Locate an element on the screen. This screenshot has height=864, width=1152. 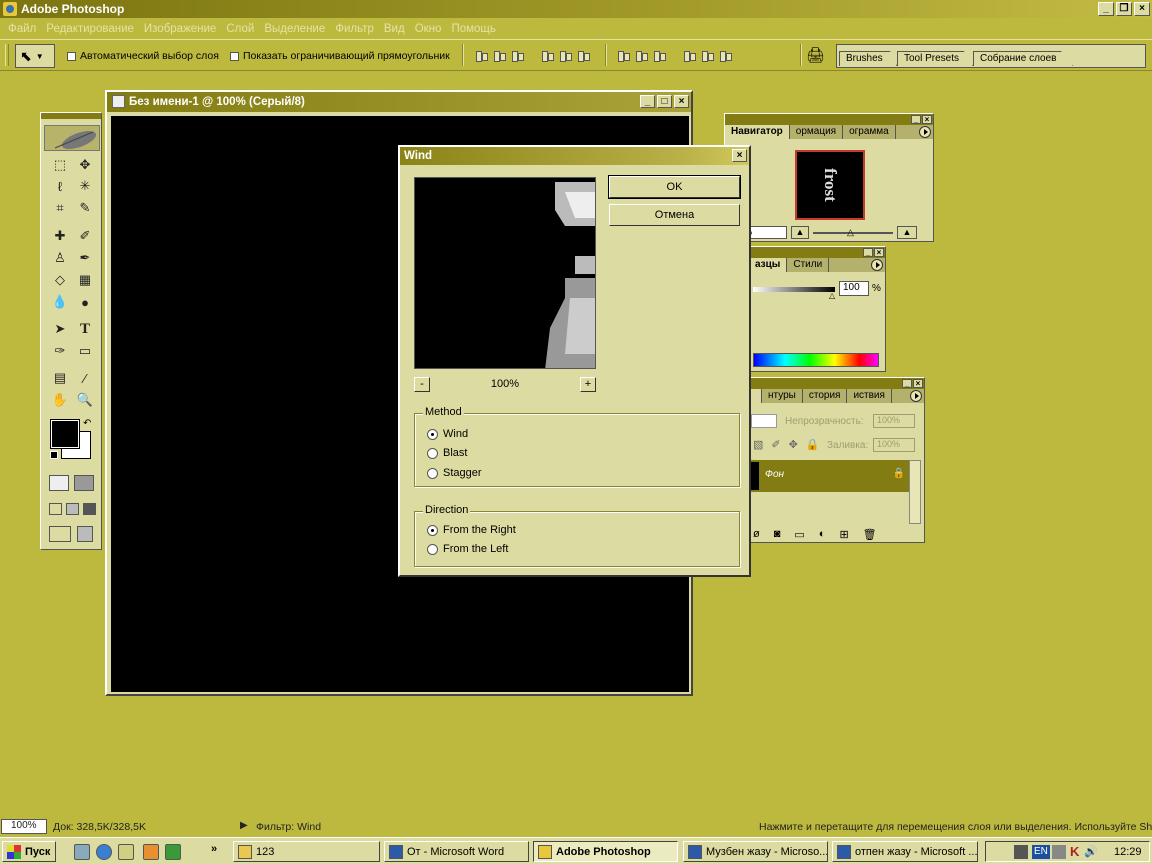
dialog-close-button: × is located at coordinates (739, 155).